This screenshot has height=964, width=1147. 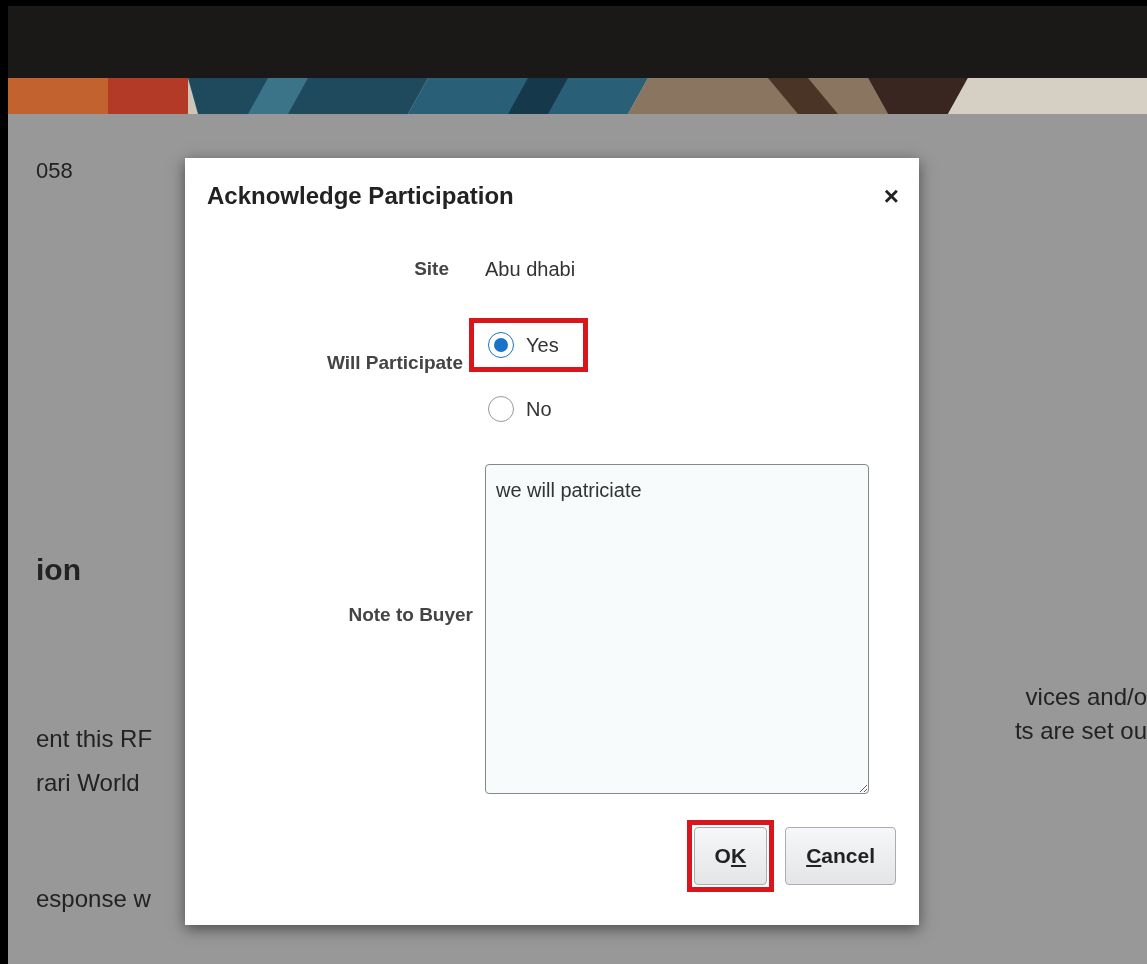 I want to click on note-textarea: we will patriciate, so click(x=677, y=629).